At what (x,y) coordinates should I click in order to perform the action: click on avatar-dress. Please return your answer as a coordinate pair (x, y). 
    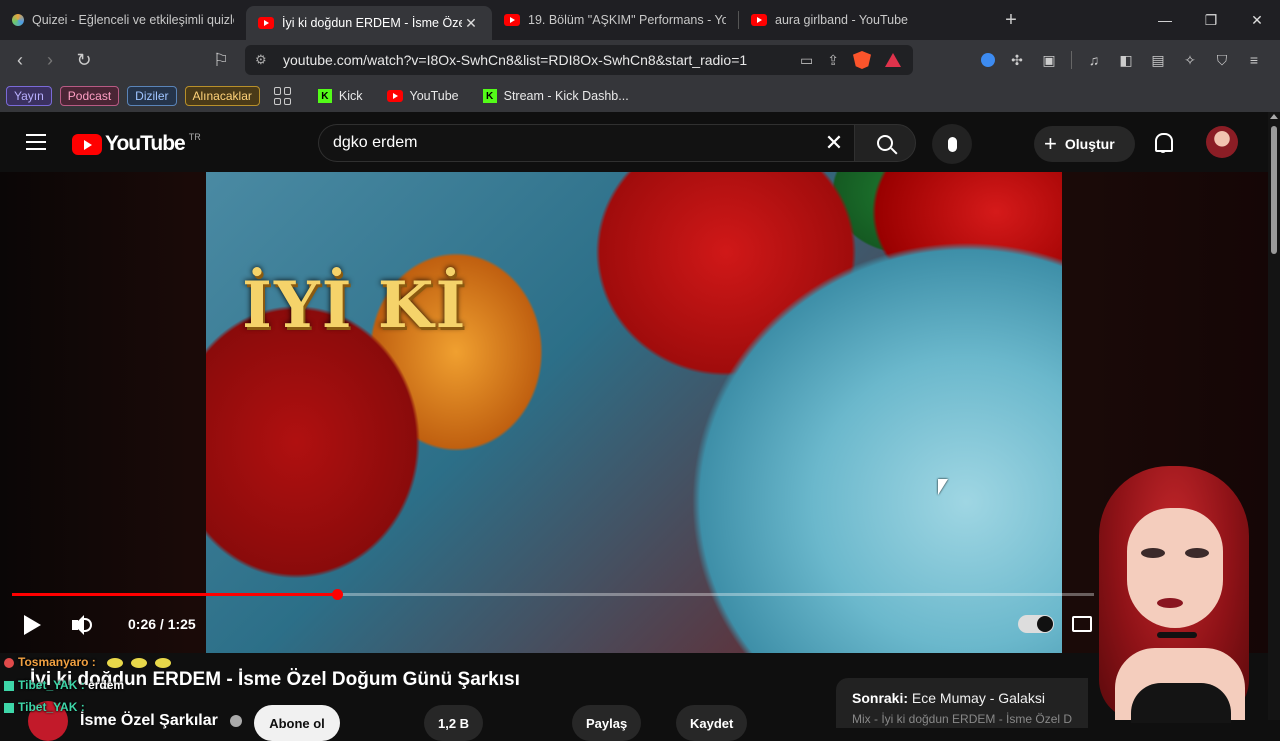
    Looking at the image, I should click on (1181, 703).